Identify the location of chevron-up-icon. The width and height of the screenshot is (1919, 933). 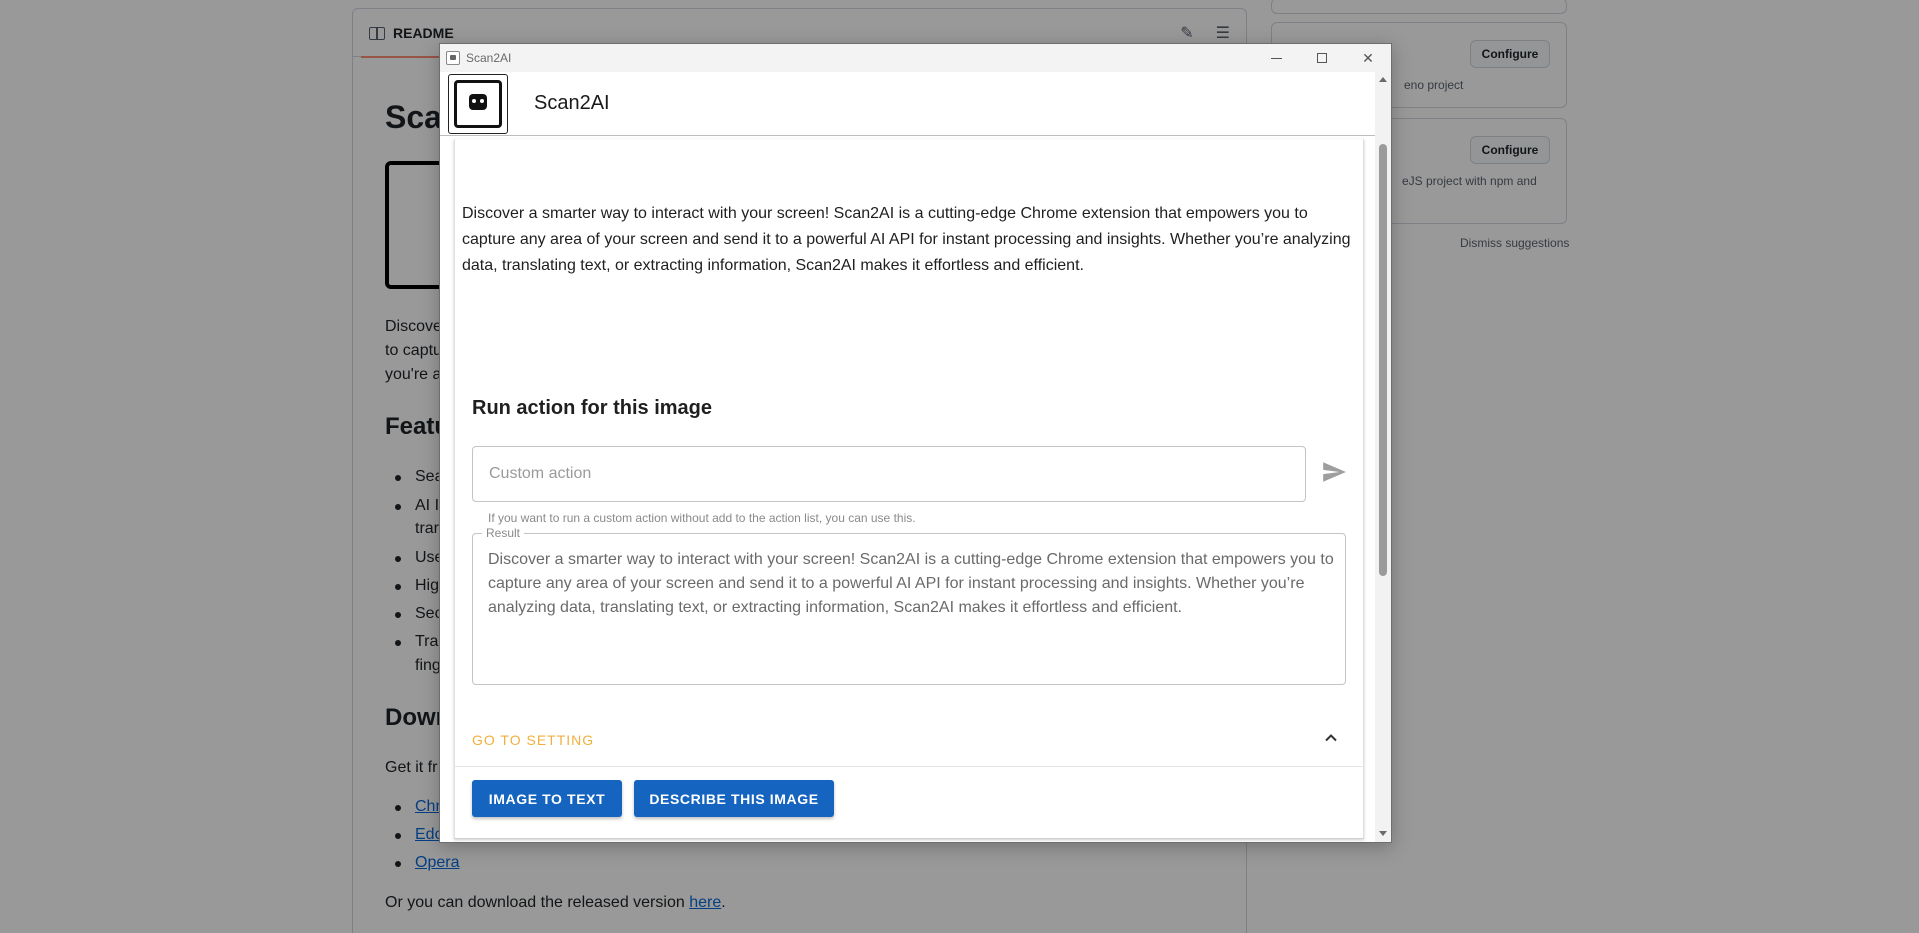
(1331, 738).